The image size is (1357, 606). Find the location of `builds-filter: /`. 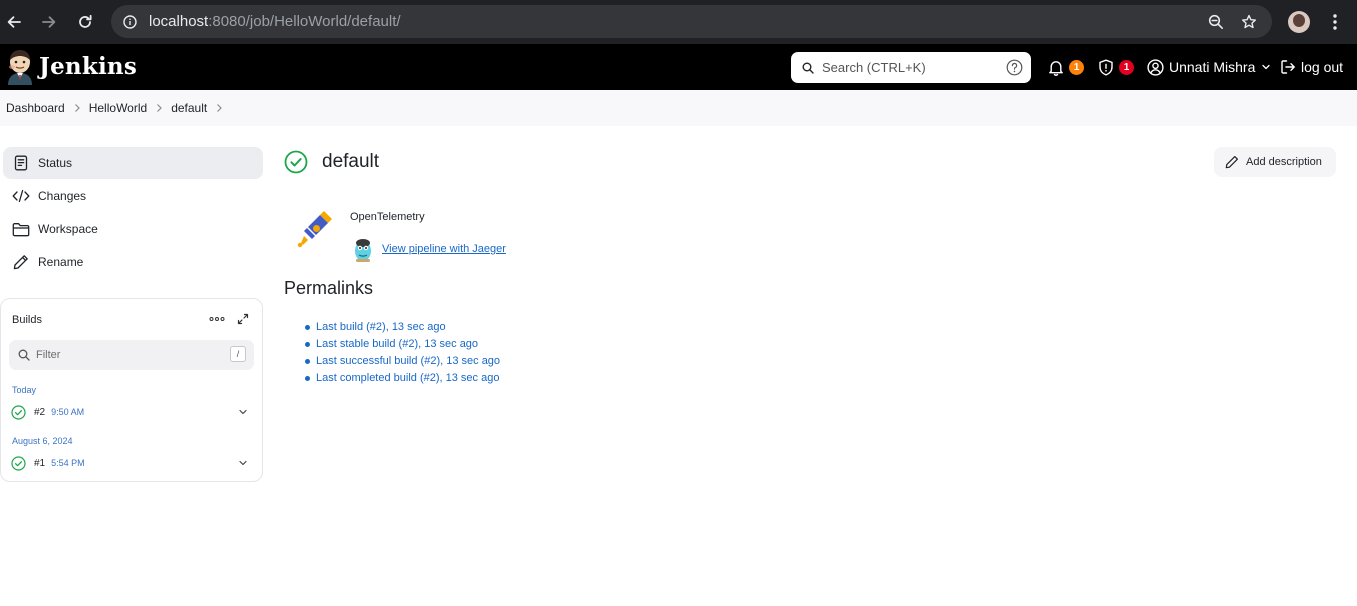

builds-filter: / is located at coordinates (131, 355).